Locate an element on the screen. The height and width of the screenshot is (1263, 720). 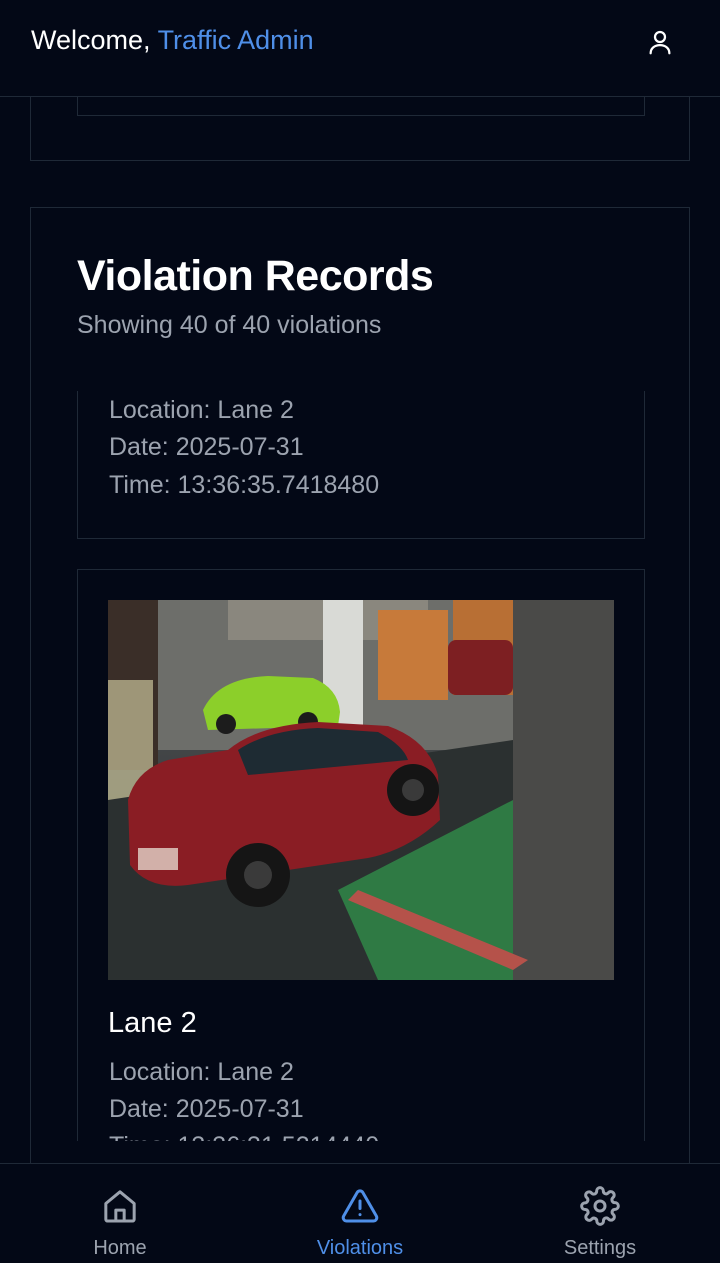
welcome-text: Welcome, Traffic Admin is located at coordinates (172, 40).